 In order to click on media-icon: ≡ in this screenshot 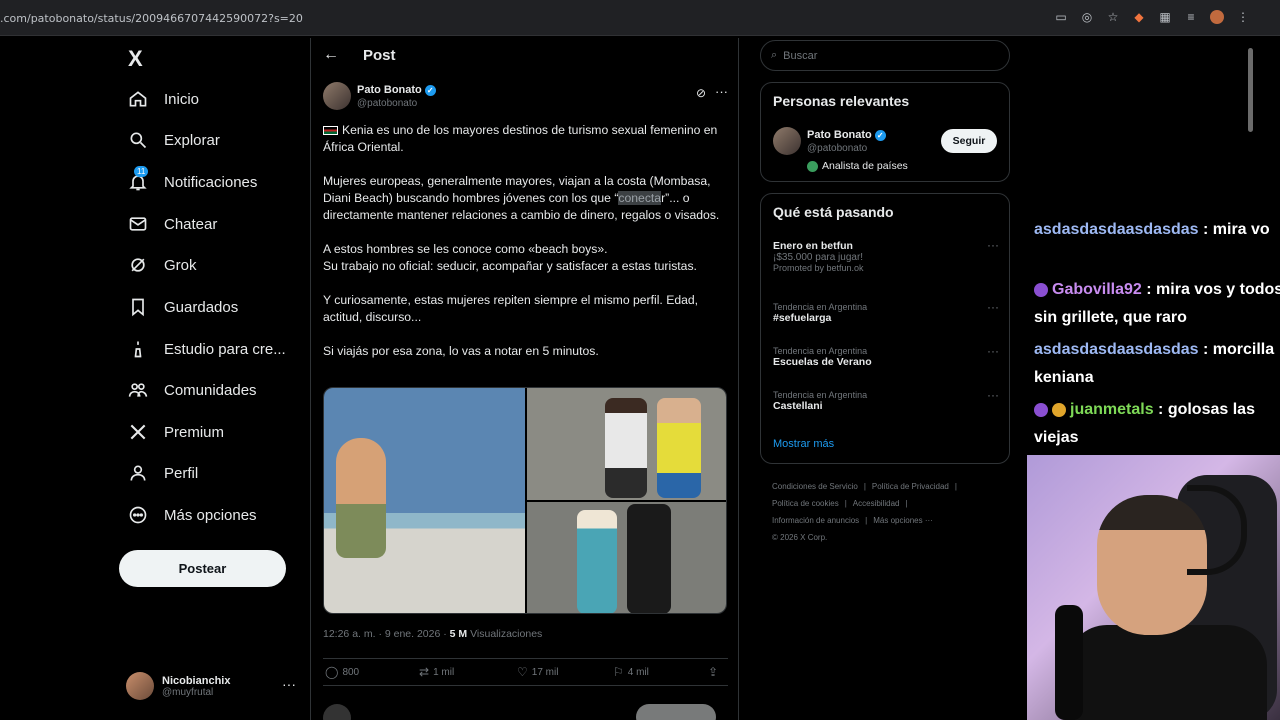, I will do `click(1191, 17)`.